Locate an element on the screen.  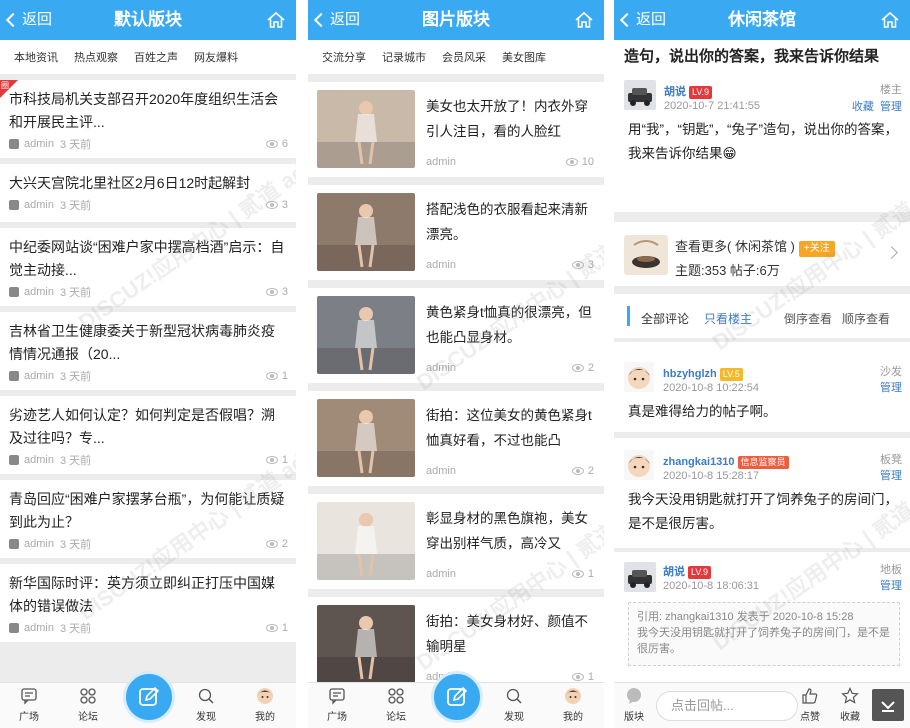
picture-thread-item: 彰显身材的黑色旗袍，美女穿出别样气质，高冷又 admin 1 is located at coordinates (456, 541).